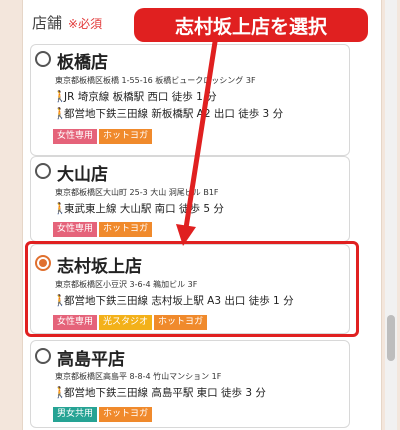 The height and width of the screenshot is (430, 400). I want to click on callout-text: 志村坂上店を選択, so click(250, 26).